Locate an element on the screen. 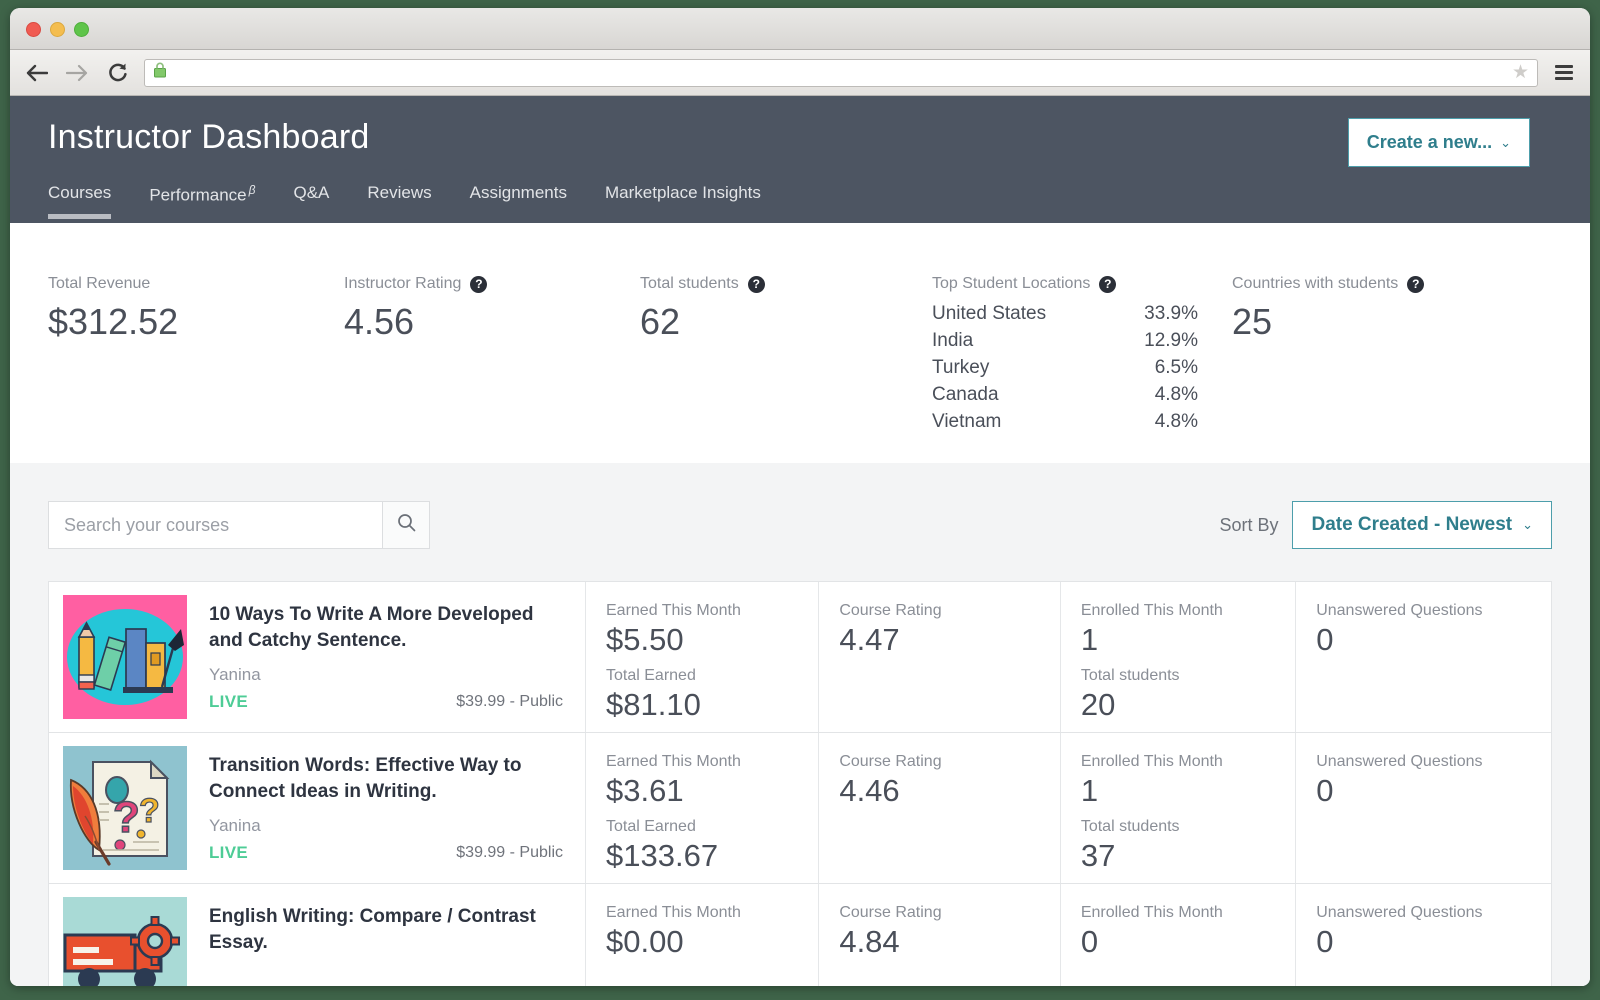 The image size is (1600, 1000). country-name: Turkey is located at coordinates (961, 367).